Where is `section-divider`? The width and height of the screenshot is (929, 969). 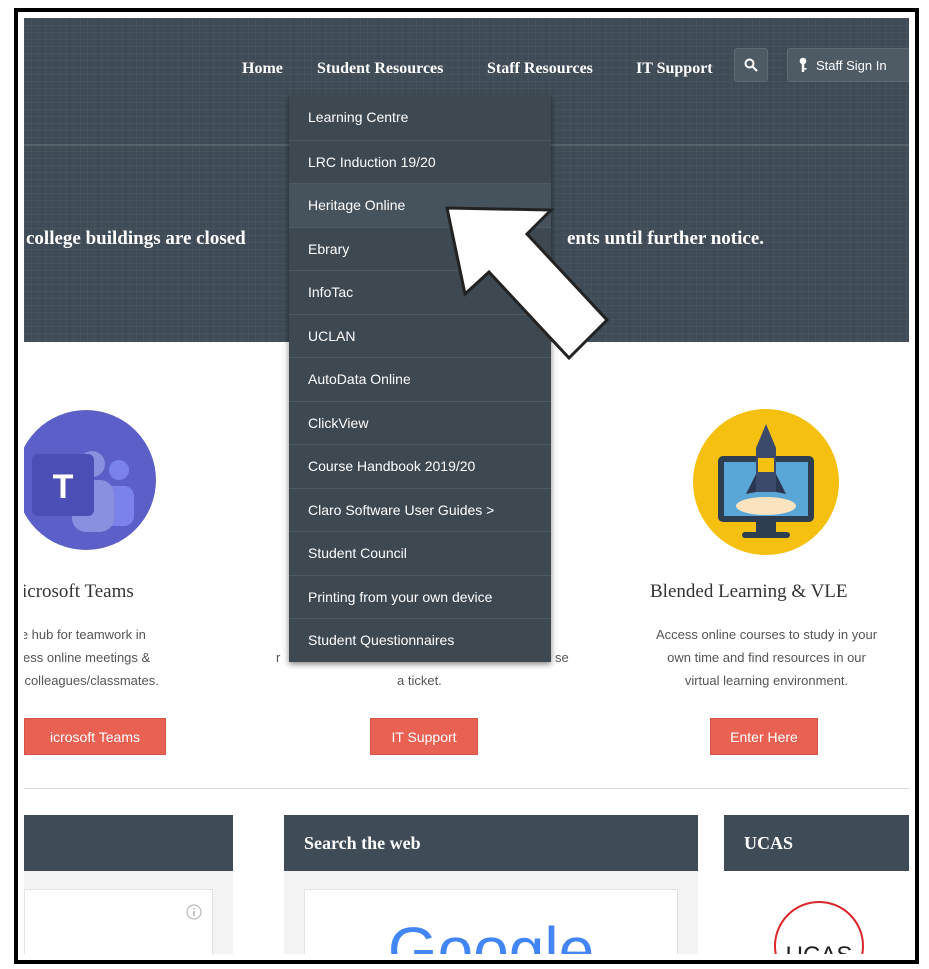 section-divider is located at coordinates (466, 788).